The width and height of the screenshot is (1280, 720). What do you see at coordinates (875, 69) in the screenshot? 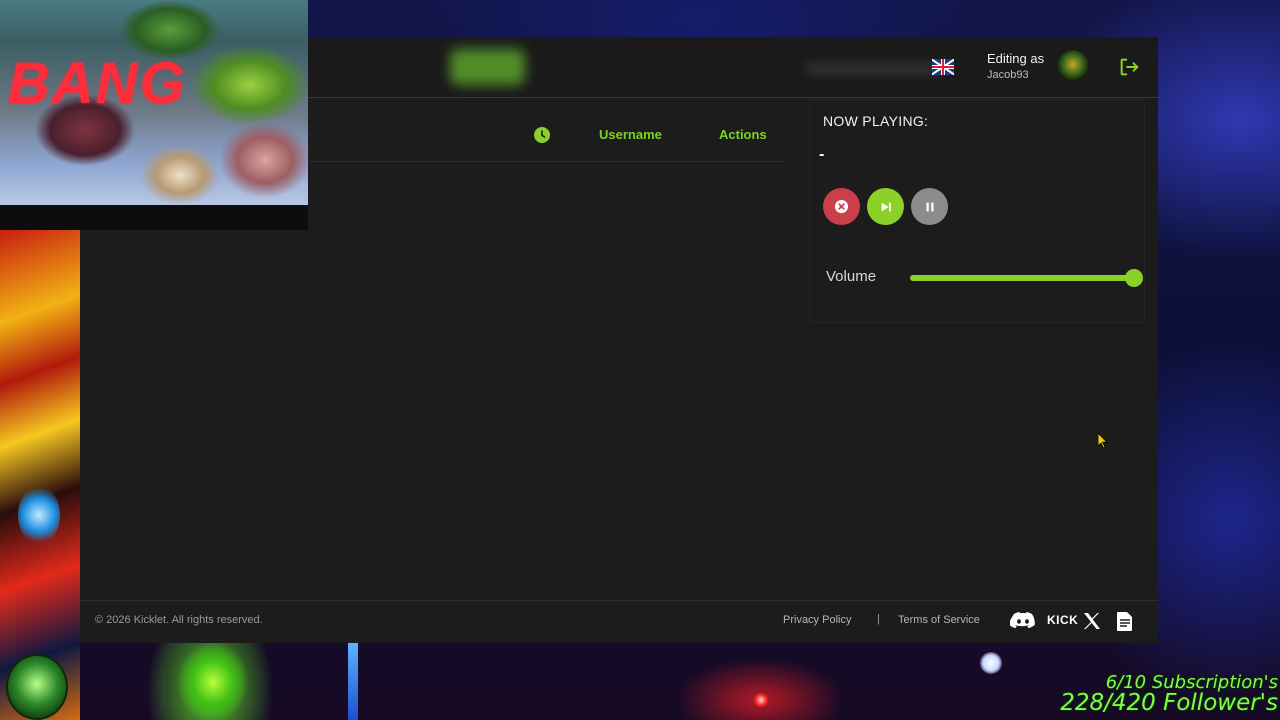
I see `blurred-nav-links` at bounding box center [875, 69].